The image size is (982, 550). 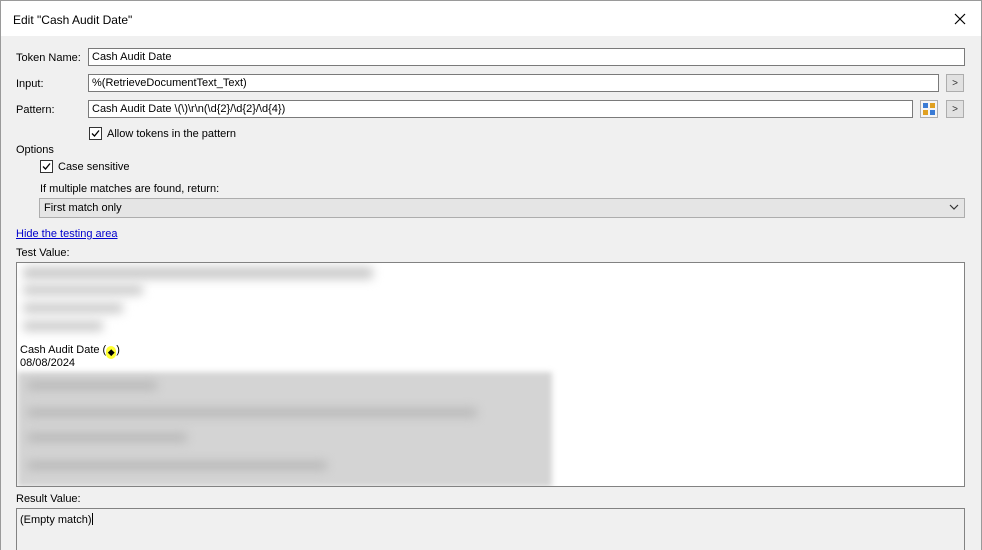 I want to click on allow-tokens-label: Allow tokens in the pattern, so click(x=172, y=134).